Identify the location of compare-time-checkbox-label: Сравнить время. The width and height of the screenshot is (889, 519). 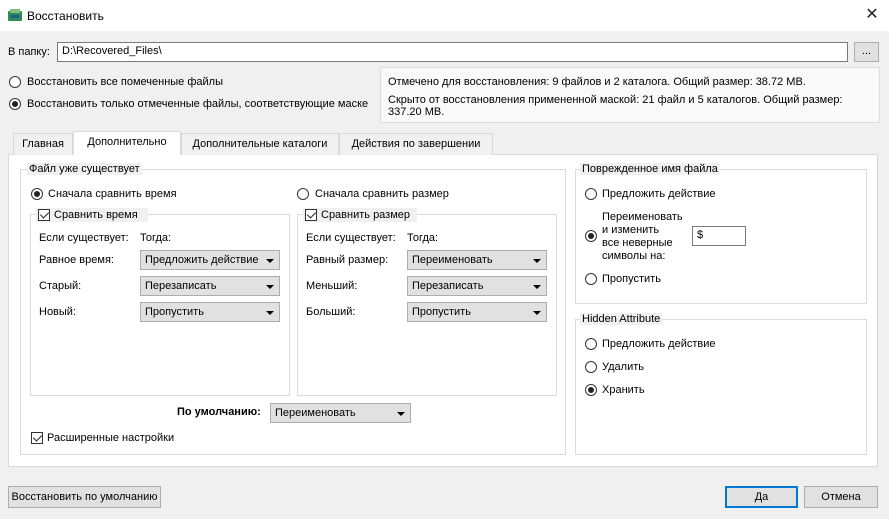
(96, 215).